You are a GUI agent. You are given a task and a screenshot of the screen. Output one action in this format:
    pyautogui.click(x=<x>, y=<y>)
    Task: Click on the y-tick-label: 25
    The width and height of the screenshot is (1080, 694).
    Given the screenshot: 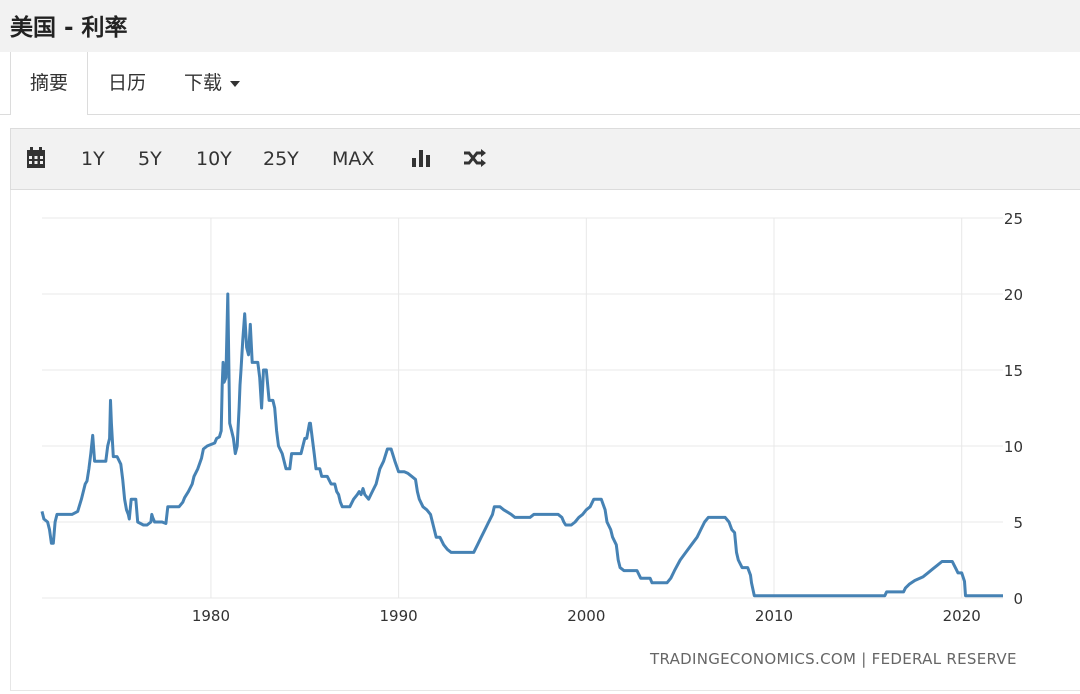 What is the action you would take?
    pyautogui.click(x=1013, y=219)
    